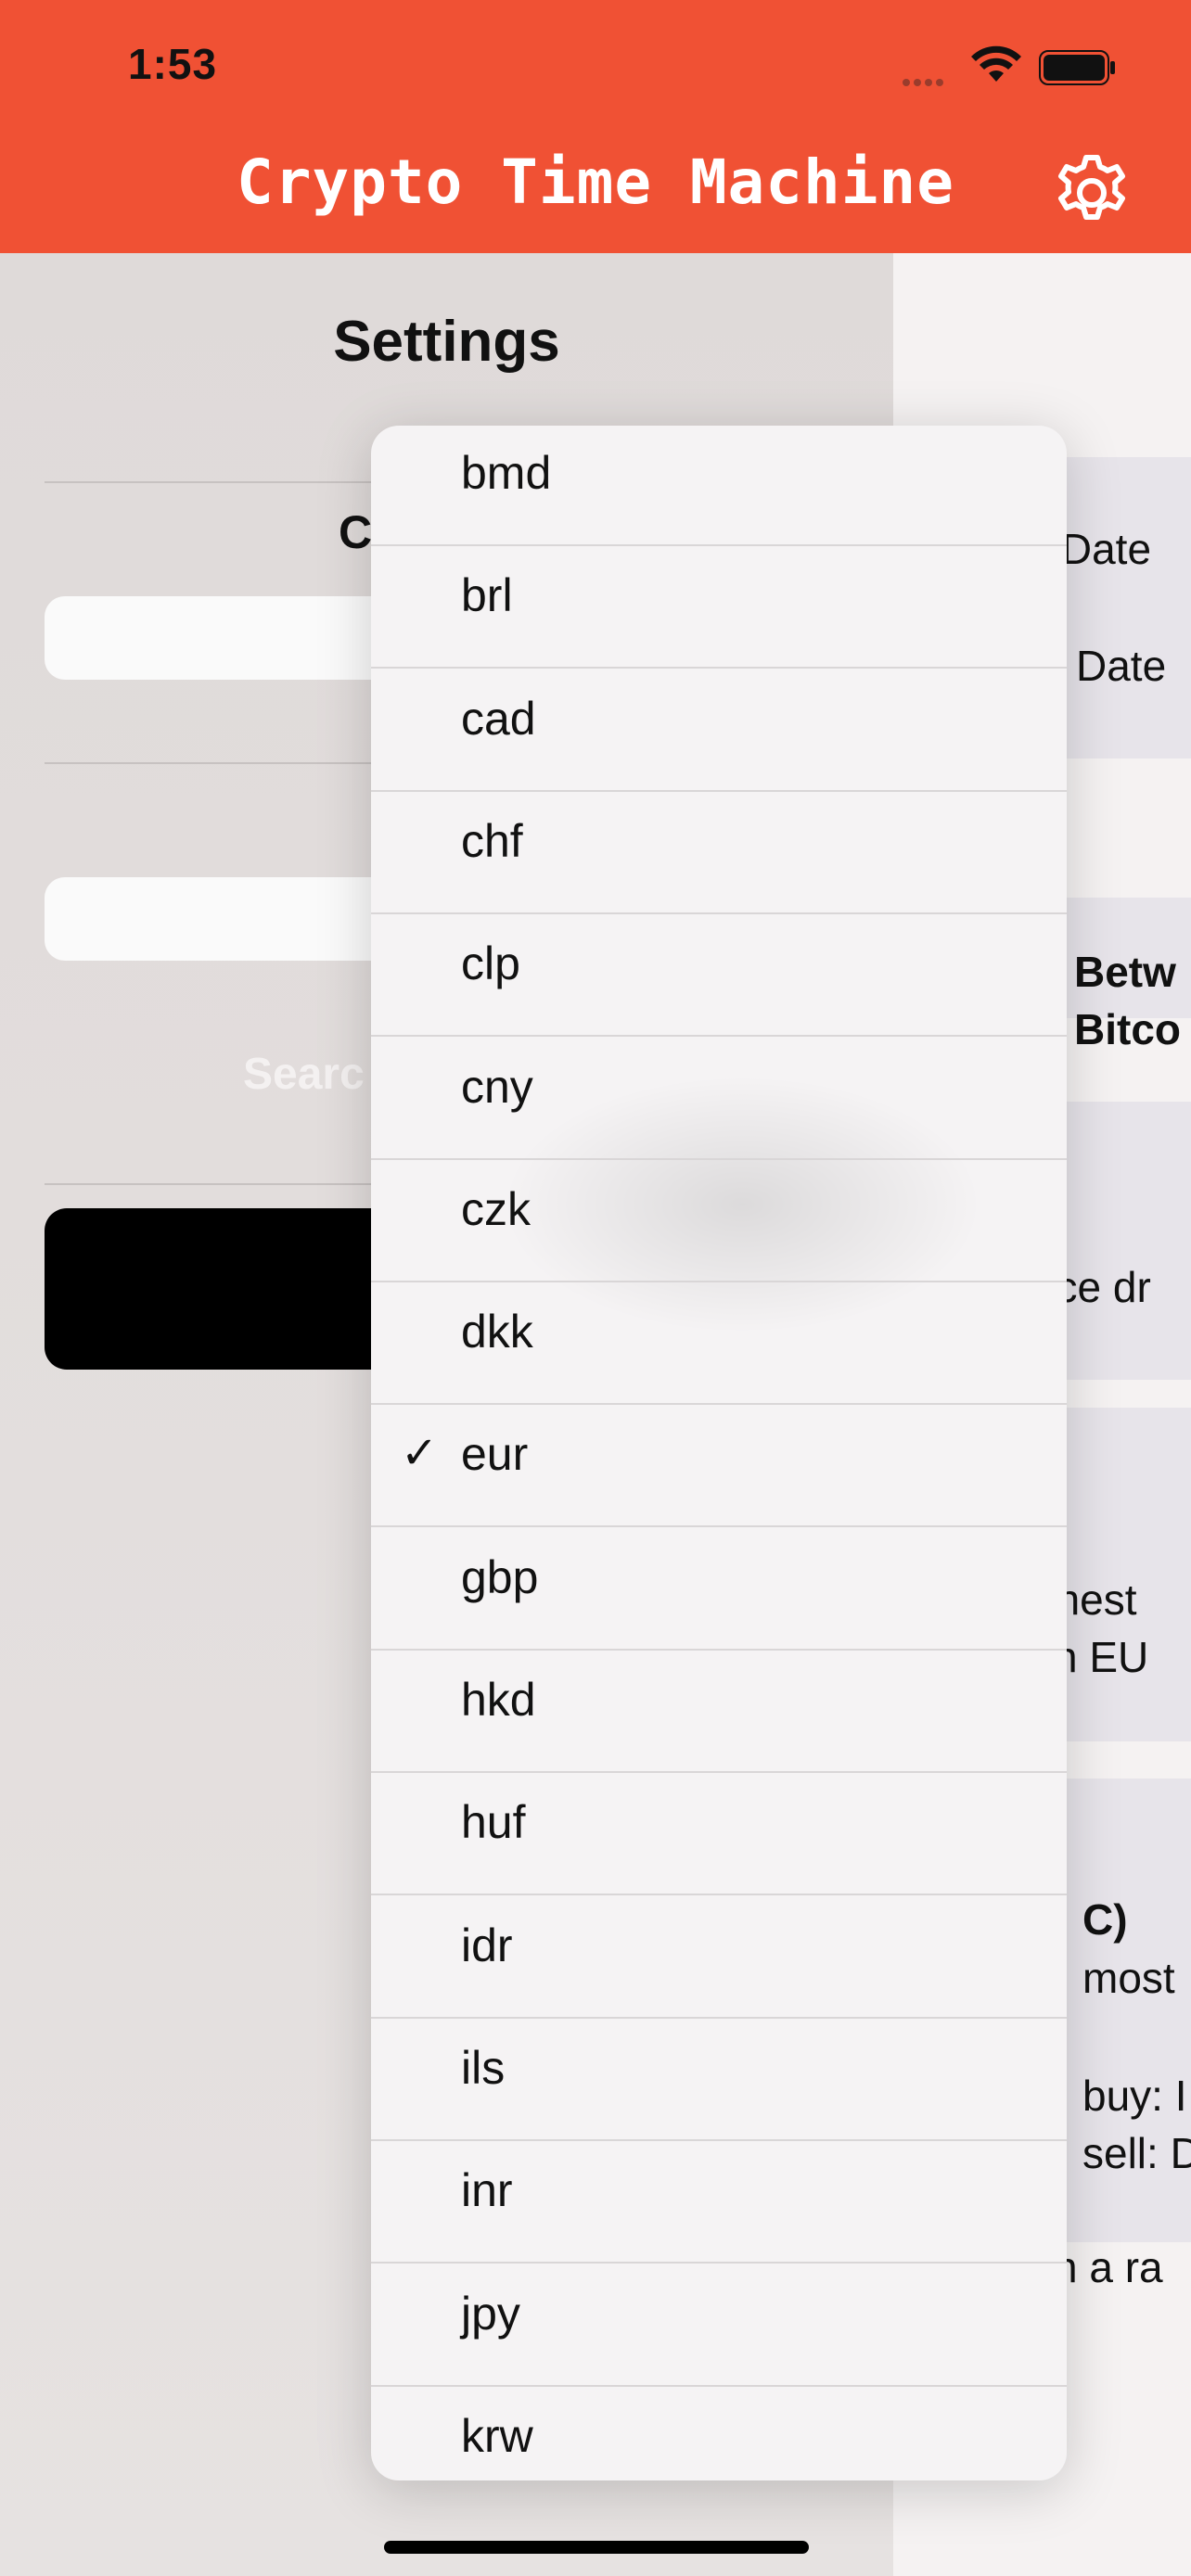 This screenshot has height=2576, width=1191. Describe the element at coordinates (490, 963) in the screenshot. I see `currency-option-label: clp` at that location.